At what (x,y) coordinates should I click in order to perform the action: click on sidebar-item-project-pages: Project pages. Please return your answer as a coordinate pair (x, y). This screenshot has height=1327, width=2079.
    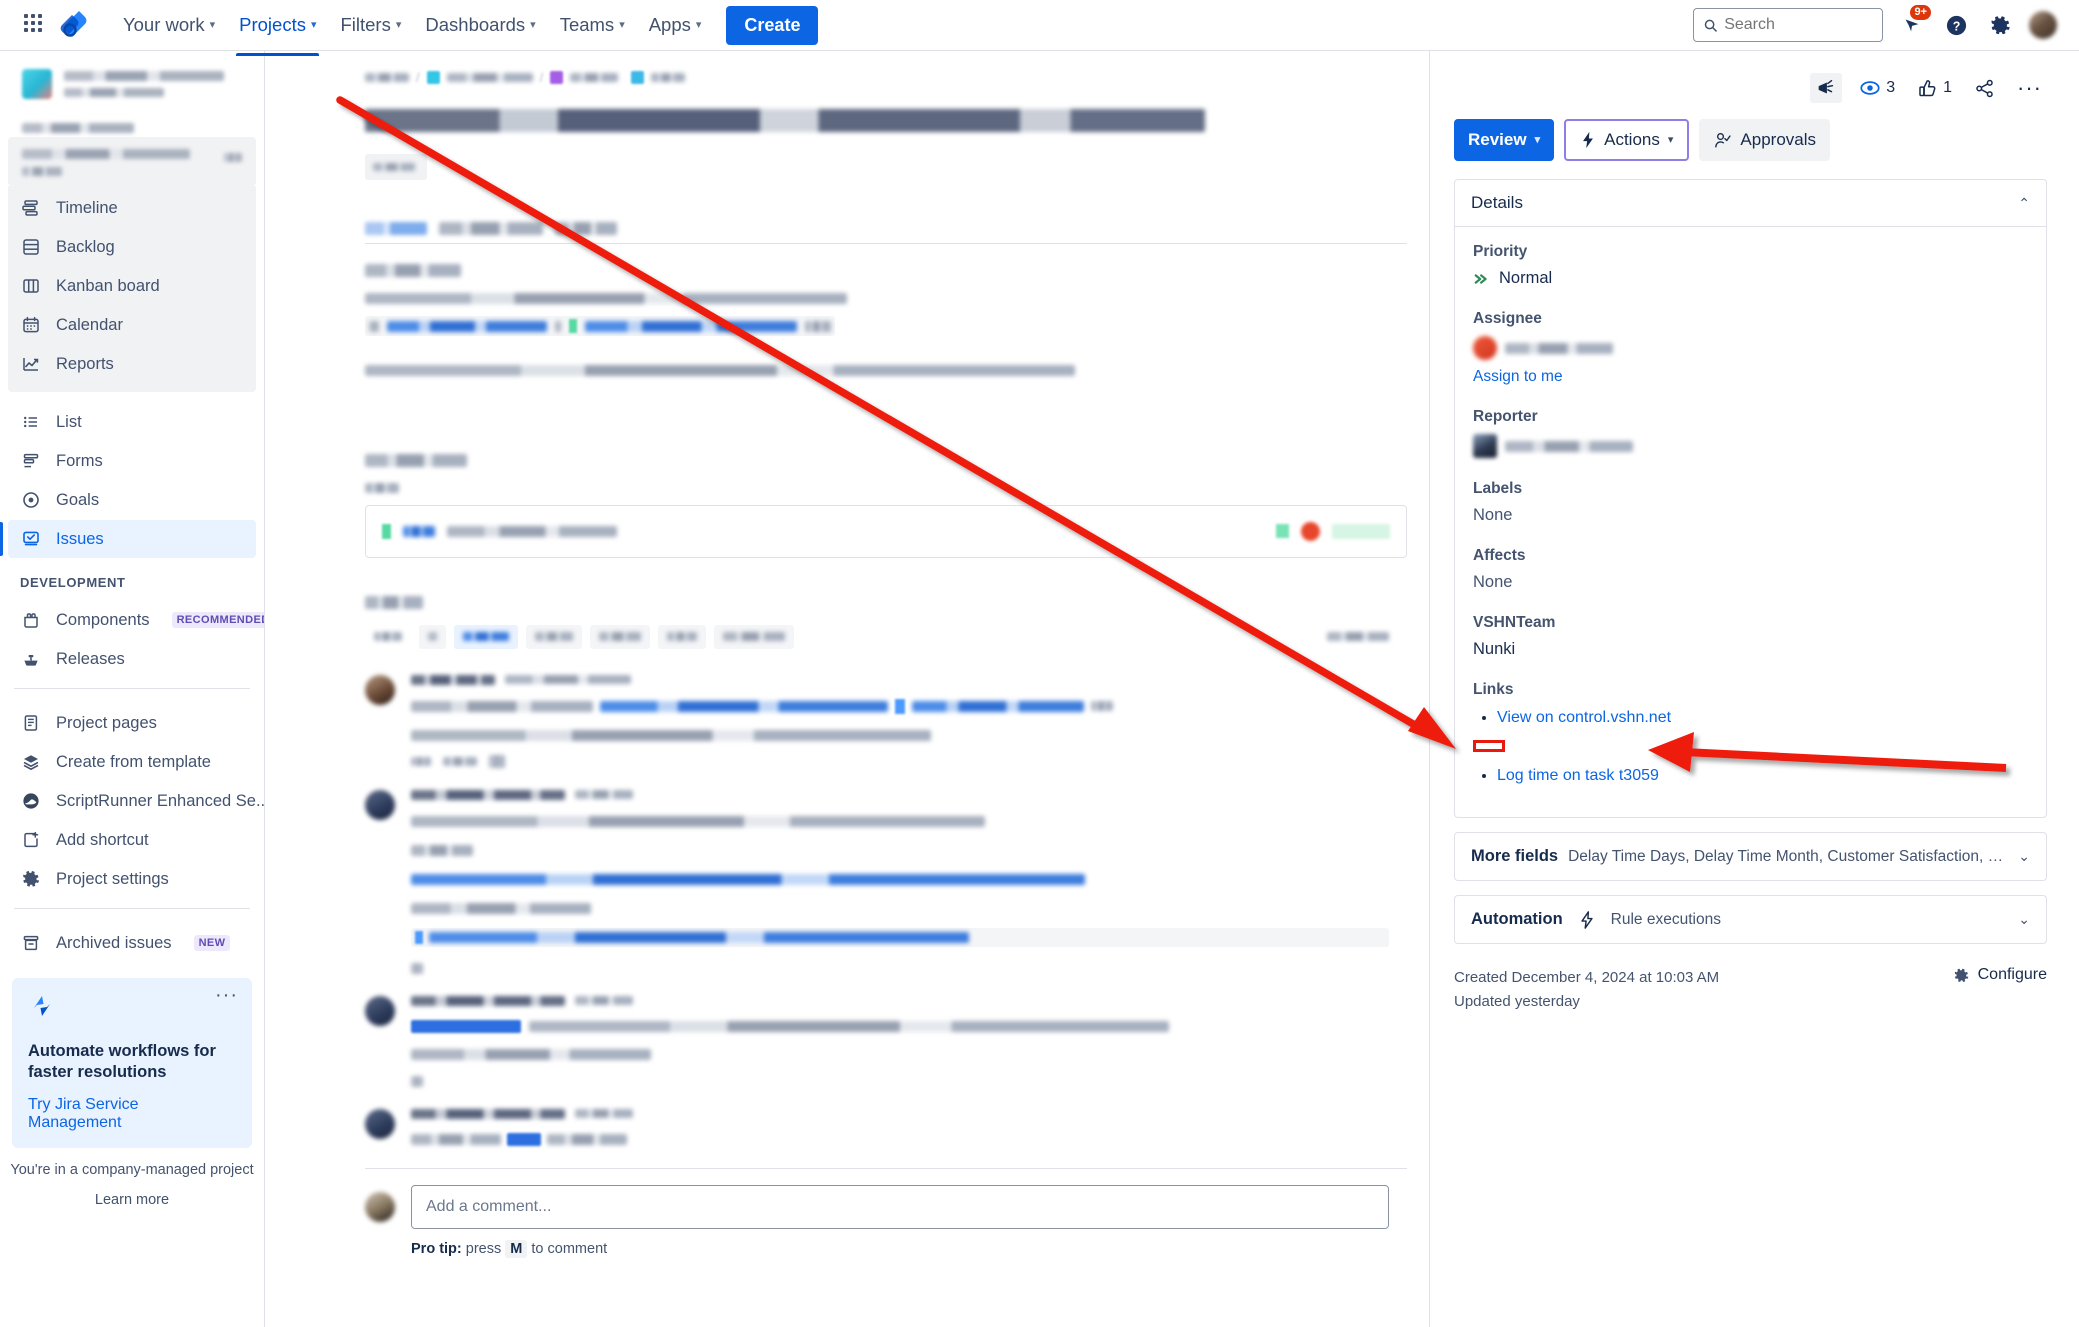
    Looking at the image, I should click on (132, 723).